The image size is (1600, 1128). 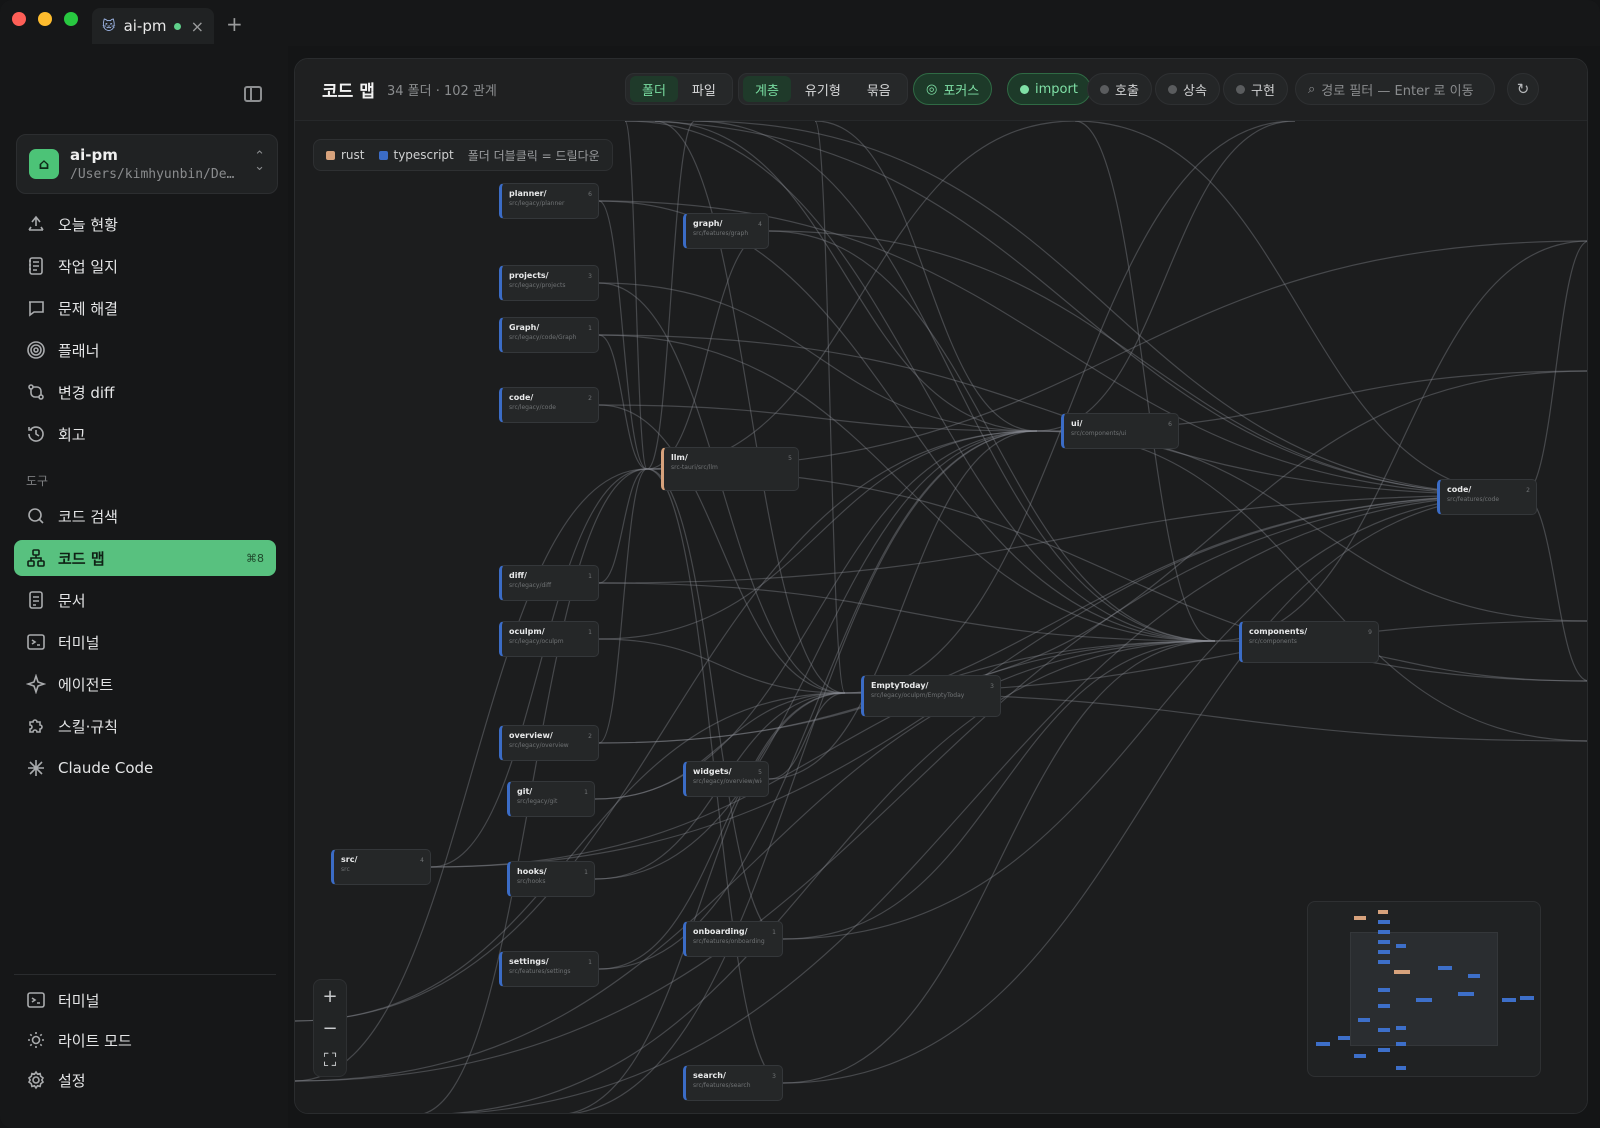 I want to click on nav-claude-code: Claude Code, so click(x=145, y=768).